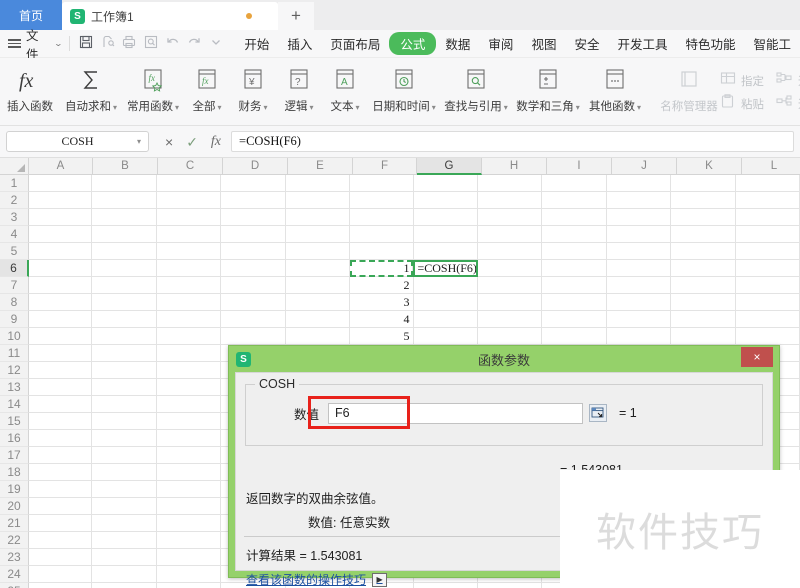 This screenshot has width=800, height=588. Describe the element at coordinates (445, 217) in the screenshot. I see `cell-G3` at that location.